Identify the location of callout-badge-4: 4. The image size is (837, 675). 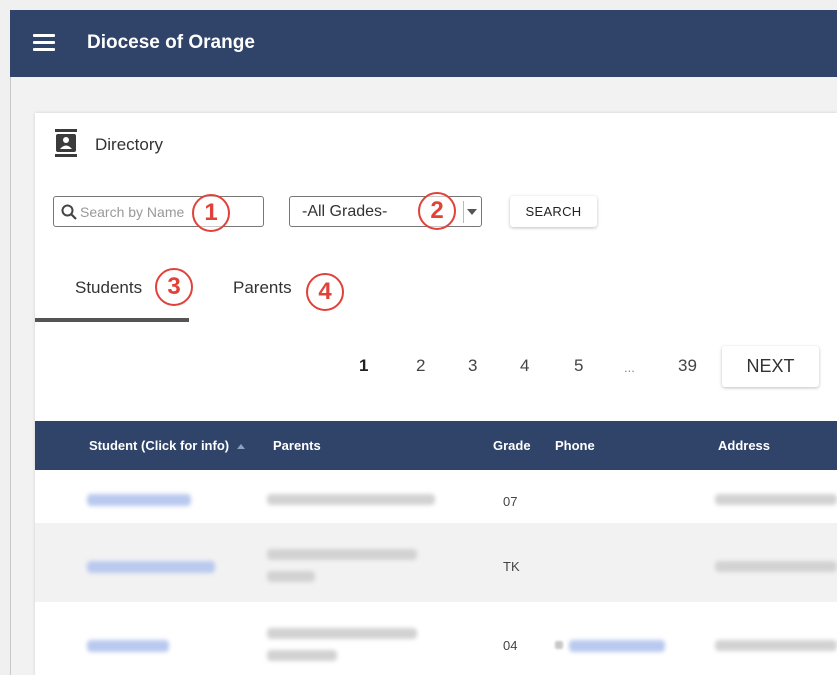
(325, 292).